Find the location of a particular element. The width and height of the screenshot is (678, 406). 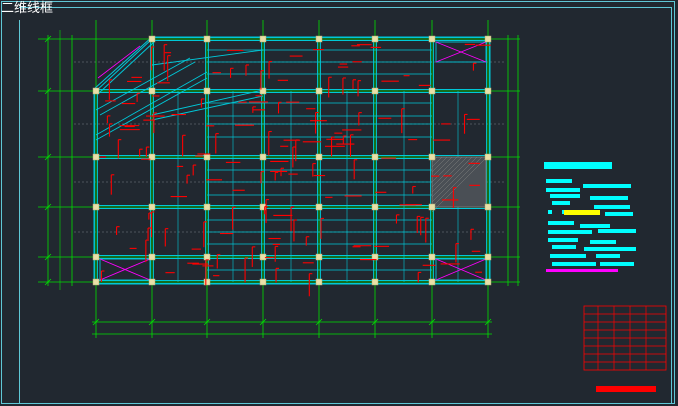

note-highlight is located at coordinates (582, 212).